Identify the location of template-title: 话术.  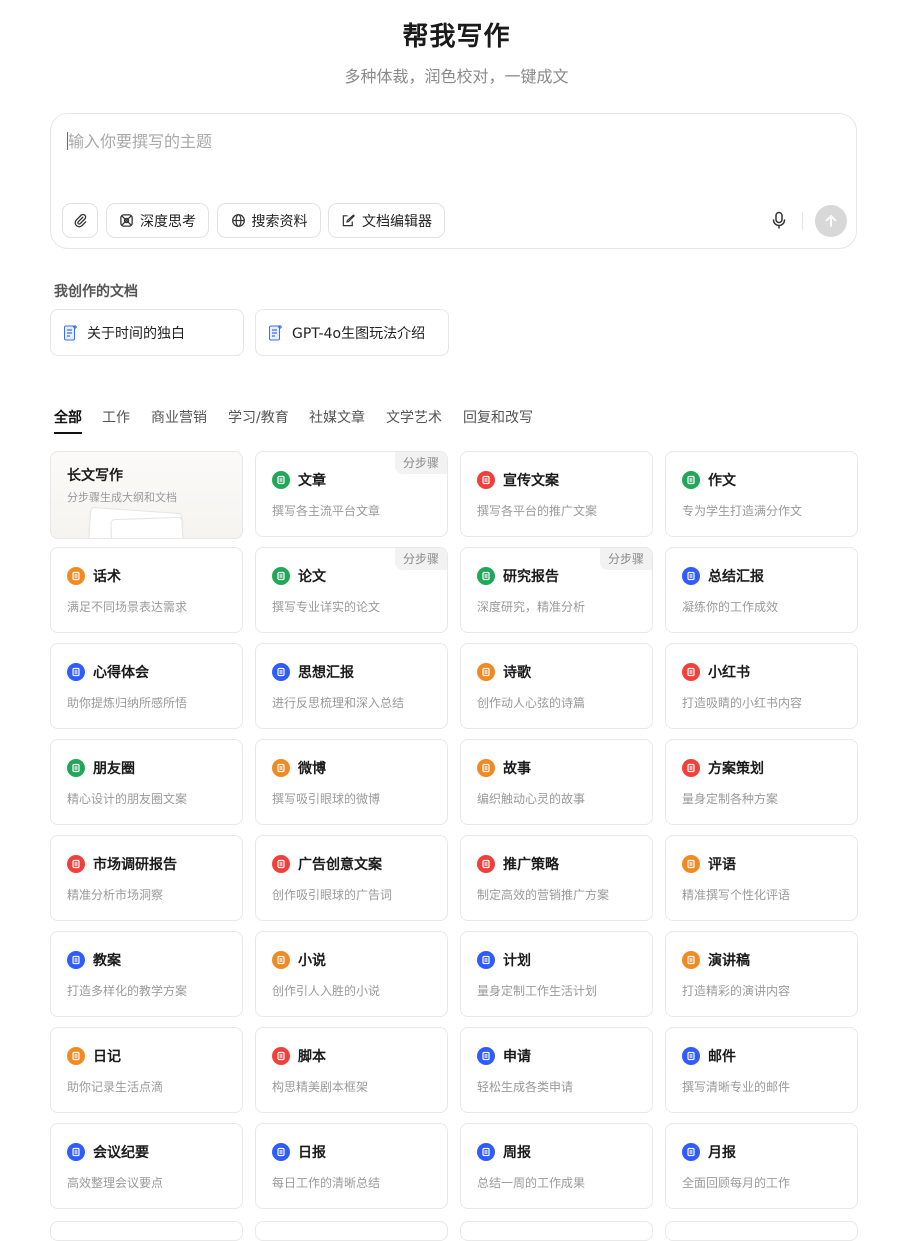
(107, 577).